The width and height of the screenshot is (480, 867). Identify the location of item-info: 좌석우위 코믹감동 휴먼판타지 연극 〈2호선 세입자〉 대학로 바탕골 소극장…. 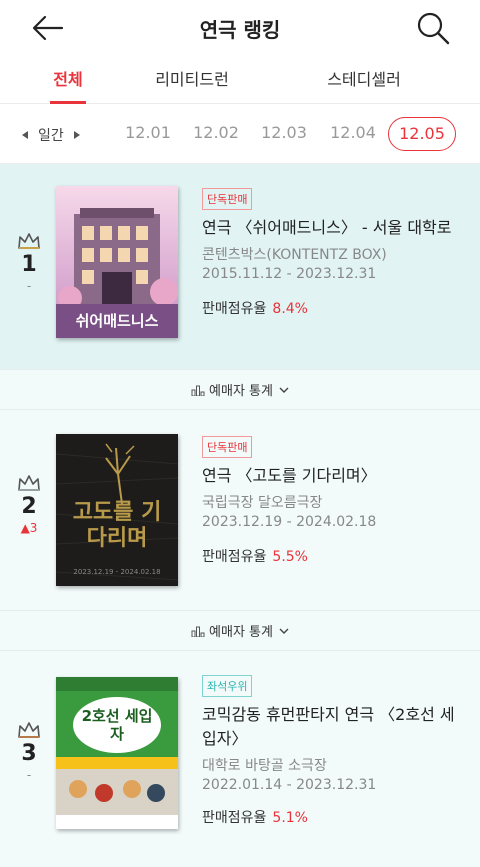
(331, 751).